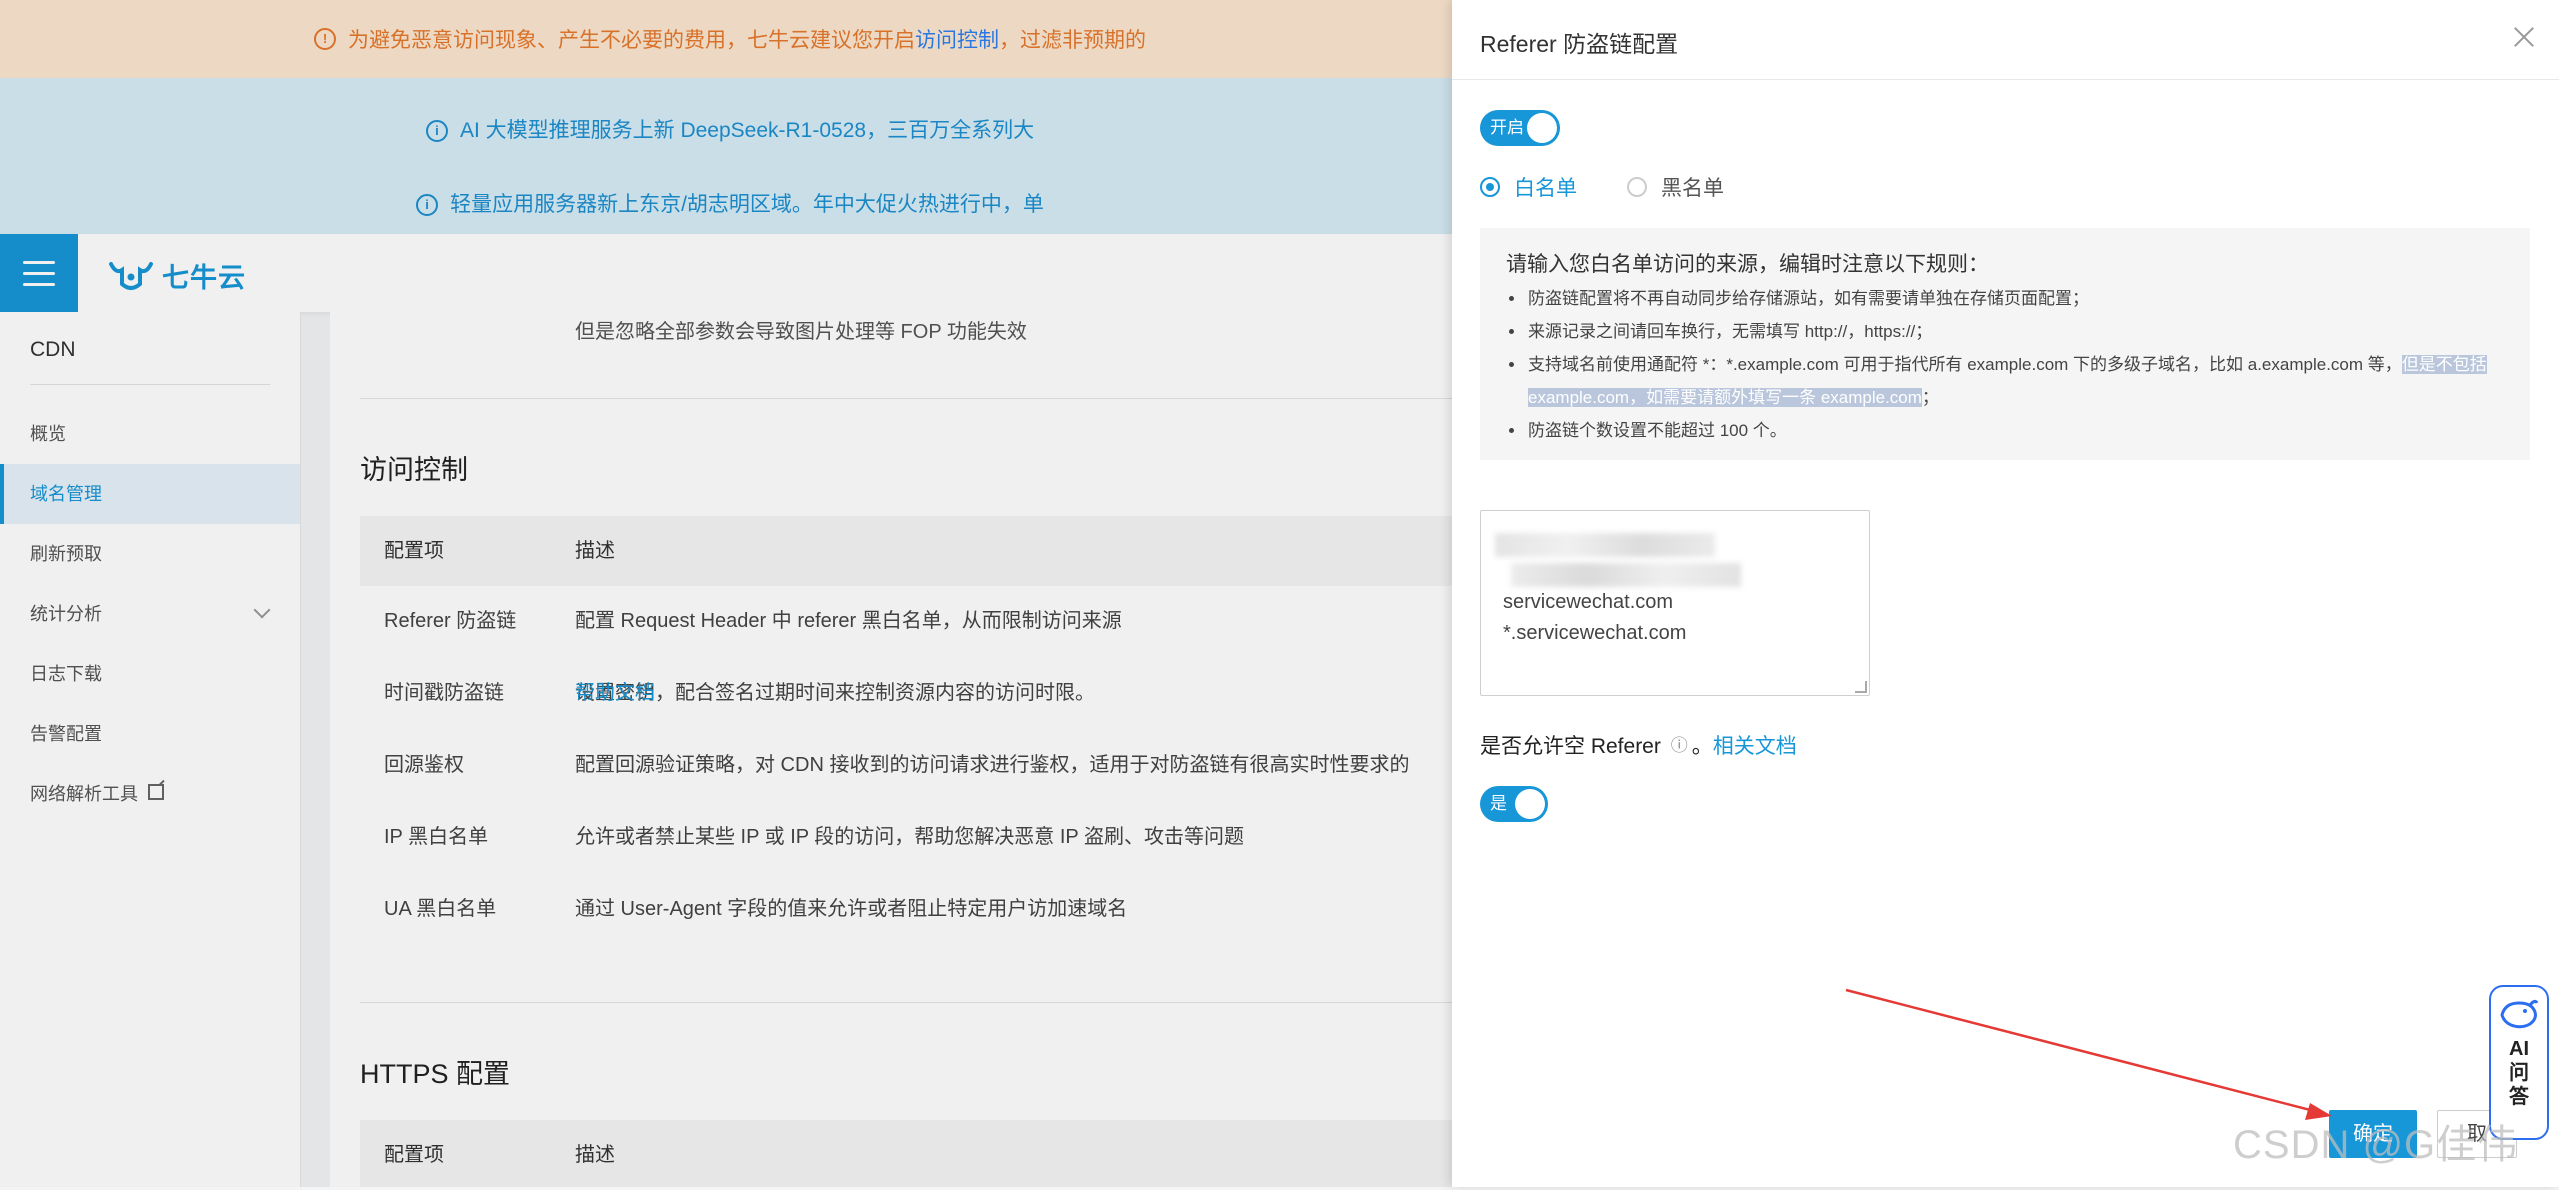  What do you see at coordinates (1545, 188) in the screenshot?
I see `whitelist-label: 白名单` at bounding box center [1545, 188].